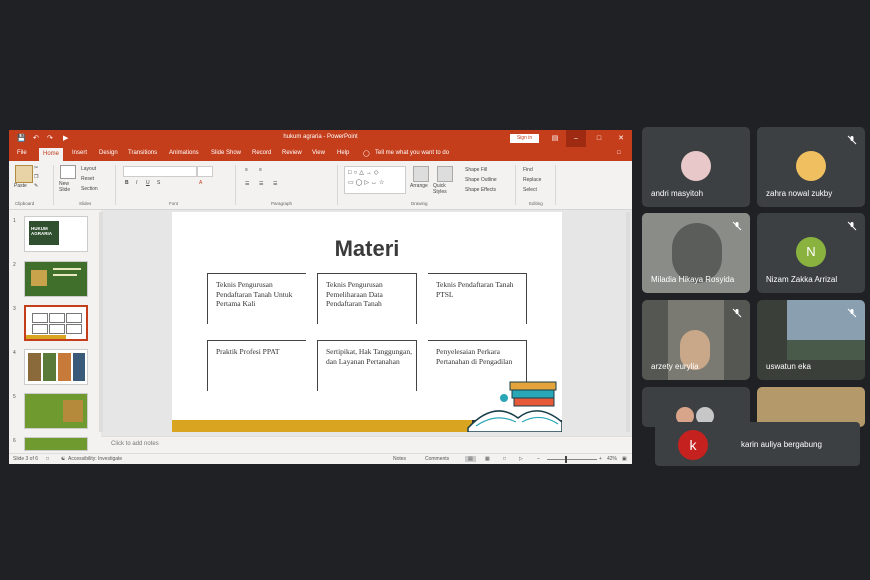 This screenshot has width=870, height=580. Describe the element at coordinates (14, 441) in the screenshot. I see `thumb-number: 6` at that location.